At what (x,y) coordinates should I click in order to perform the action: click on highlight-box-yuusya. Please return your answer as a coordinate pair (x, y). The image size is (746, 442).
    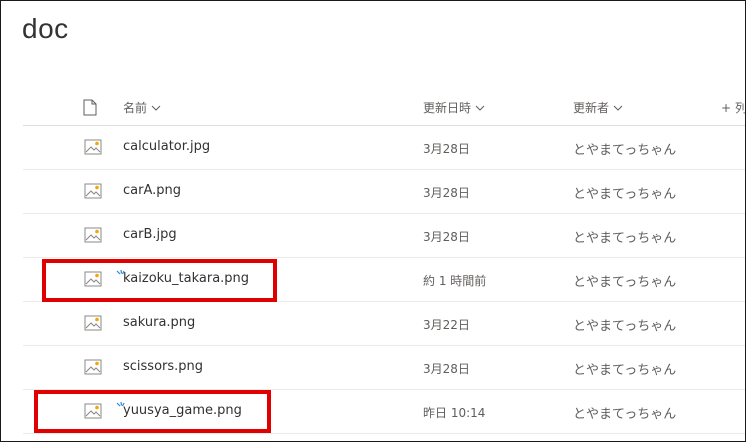
    Looking at the image, I should click on (152, 411).